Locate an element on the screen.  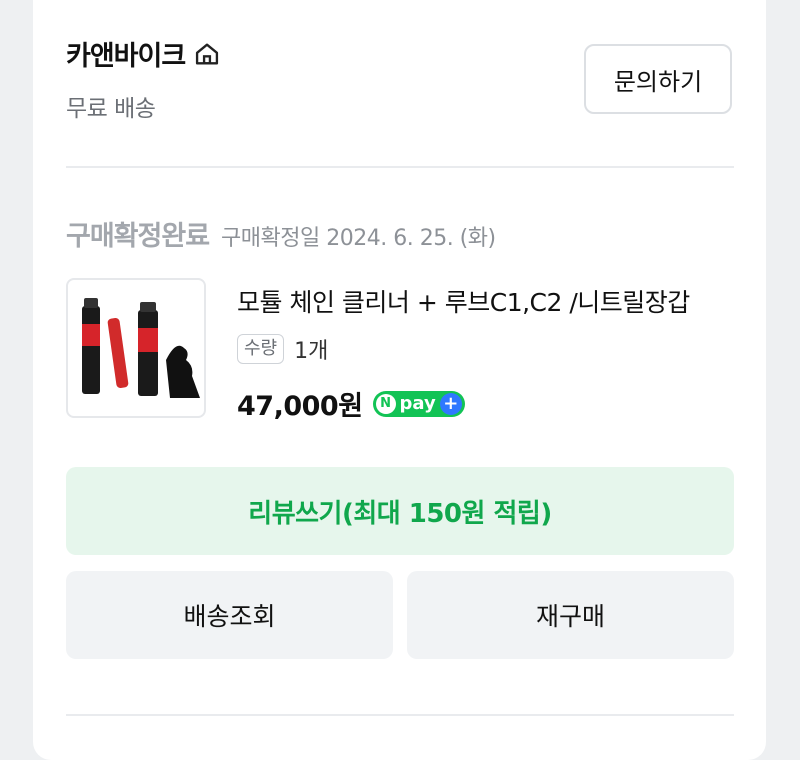
plus-icon: + is located at coordinates (450, 403).